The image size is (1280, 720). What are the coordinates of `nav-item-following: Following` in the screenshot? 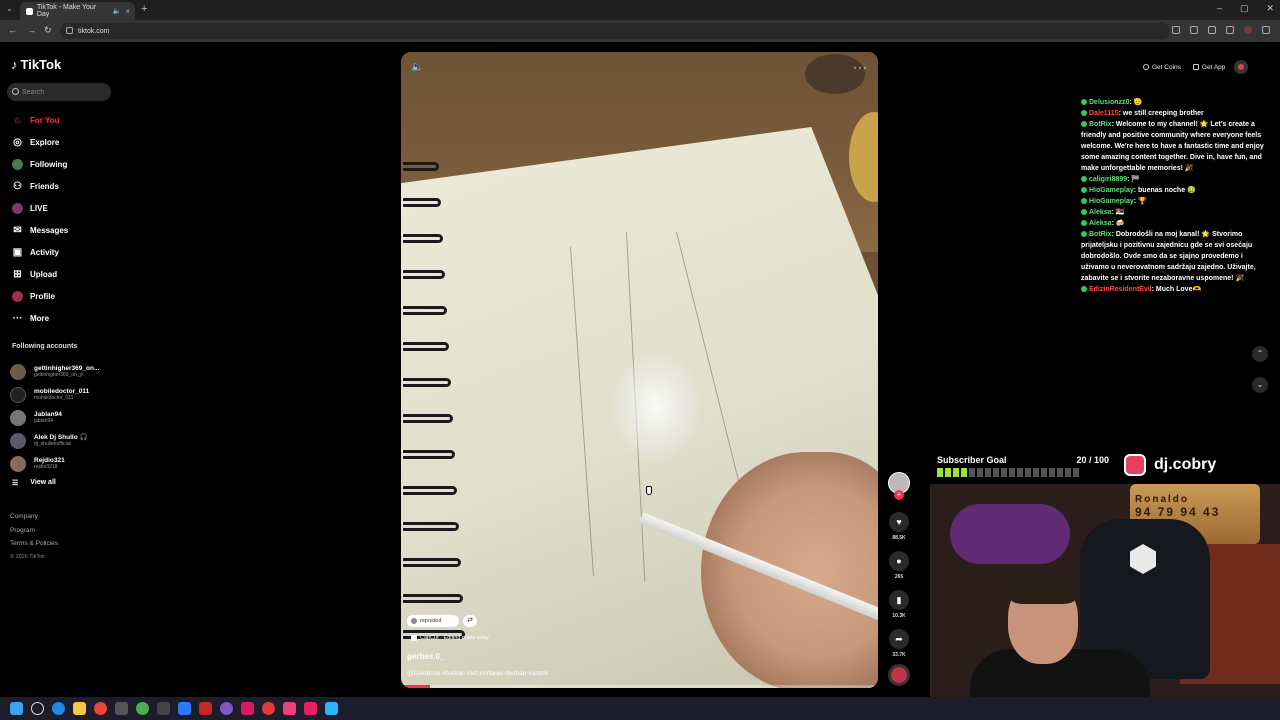 It's located at (62, 164).